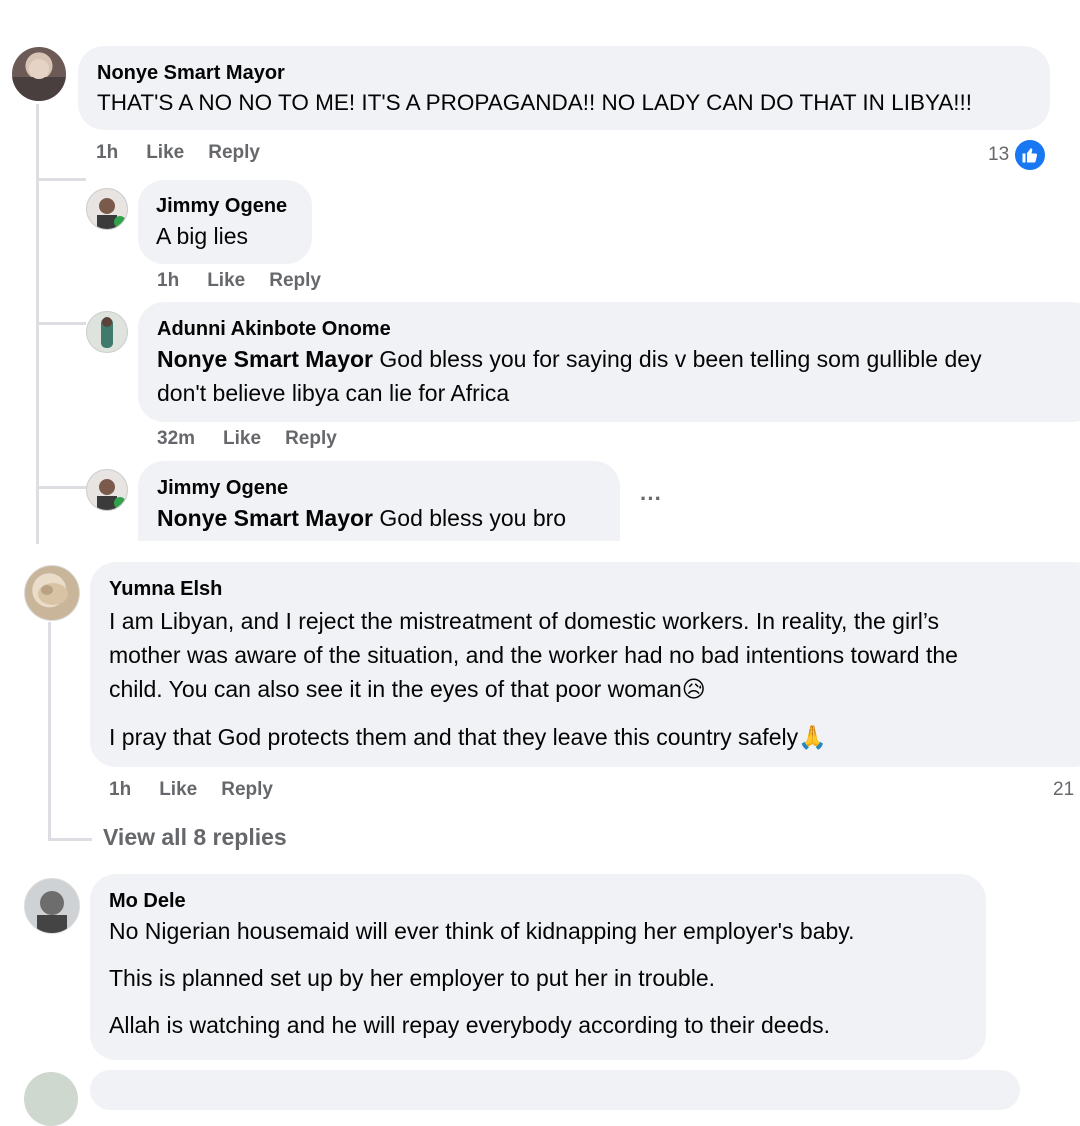 The width and height of the screenshot is (1080, 1126). I want to click on comment-author: Mo Dele, so click(547, 901).